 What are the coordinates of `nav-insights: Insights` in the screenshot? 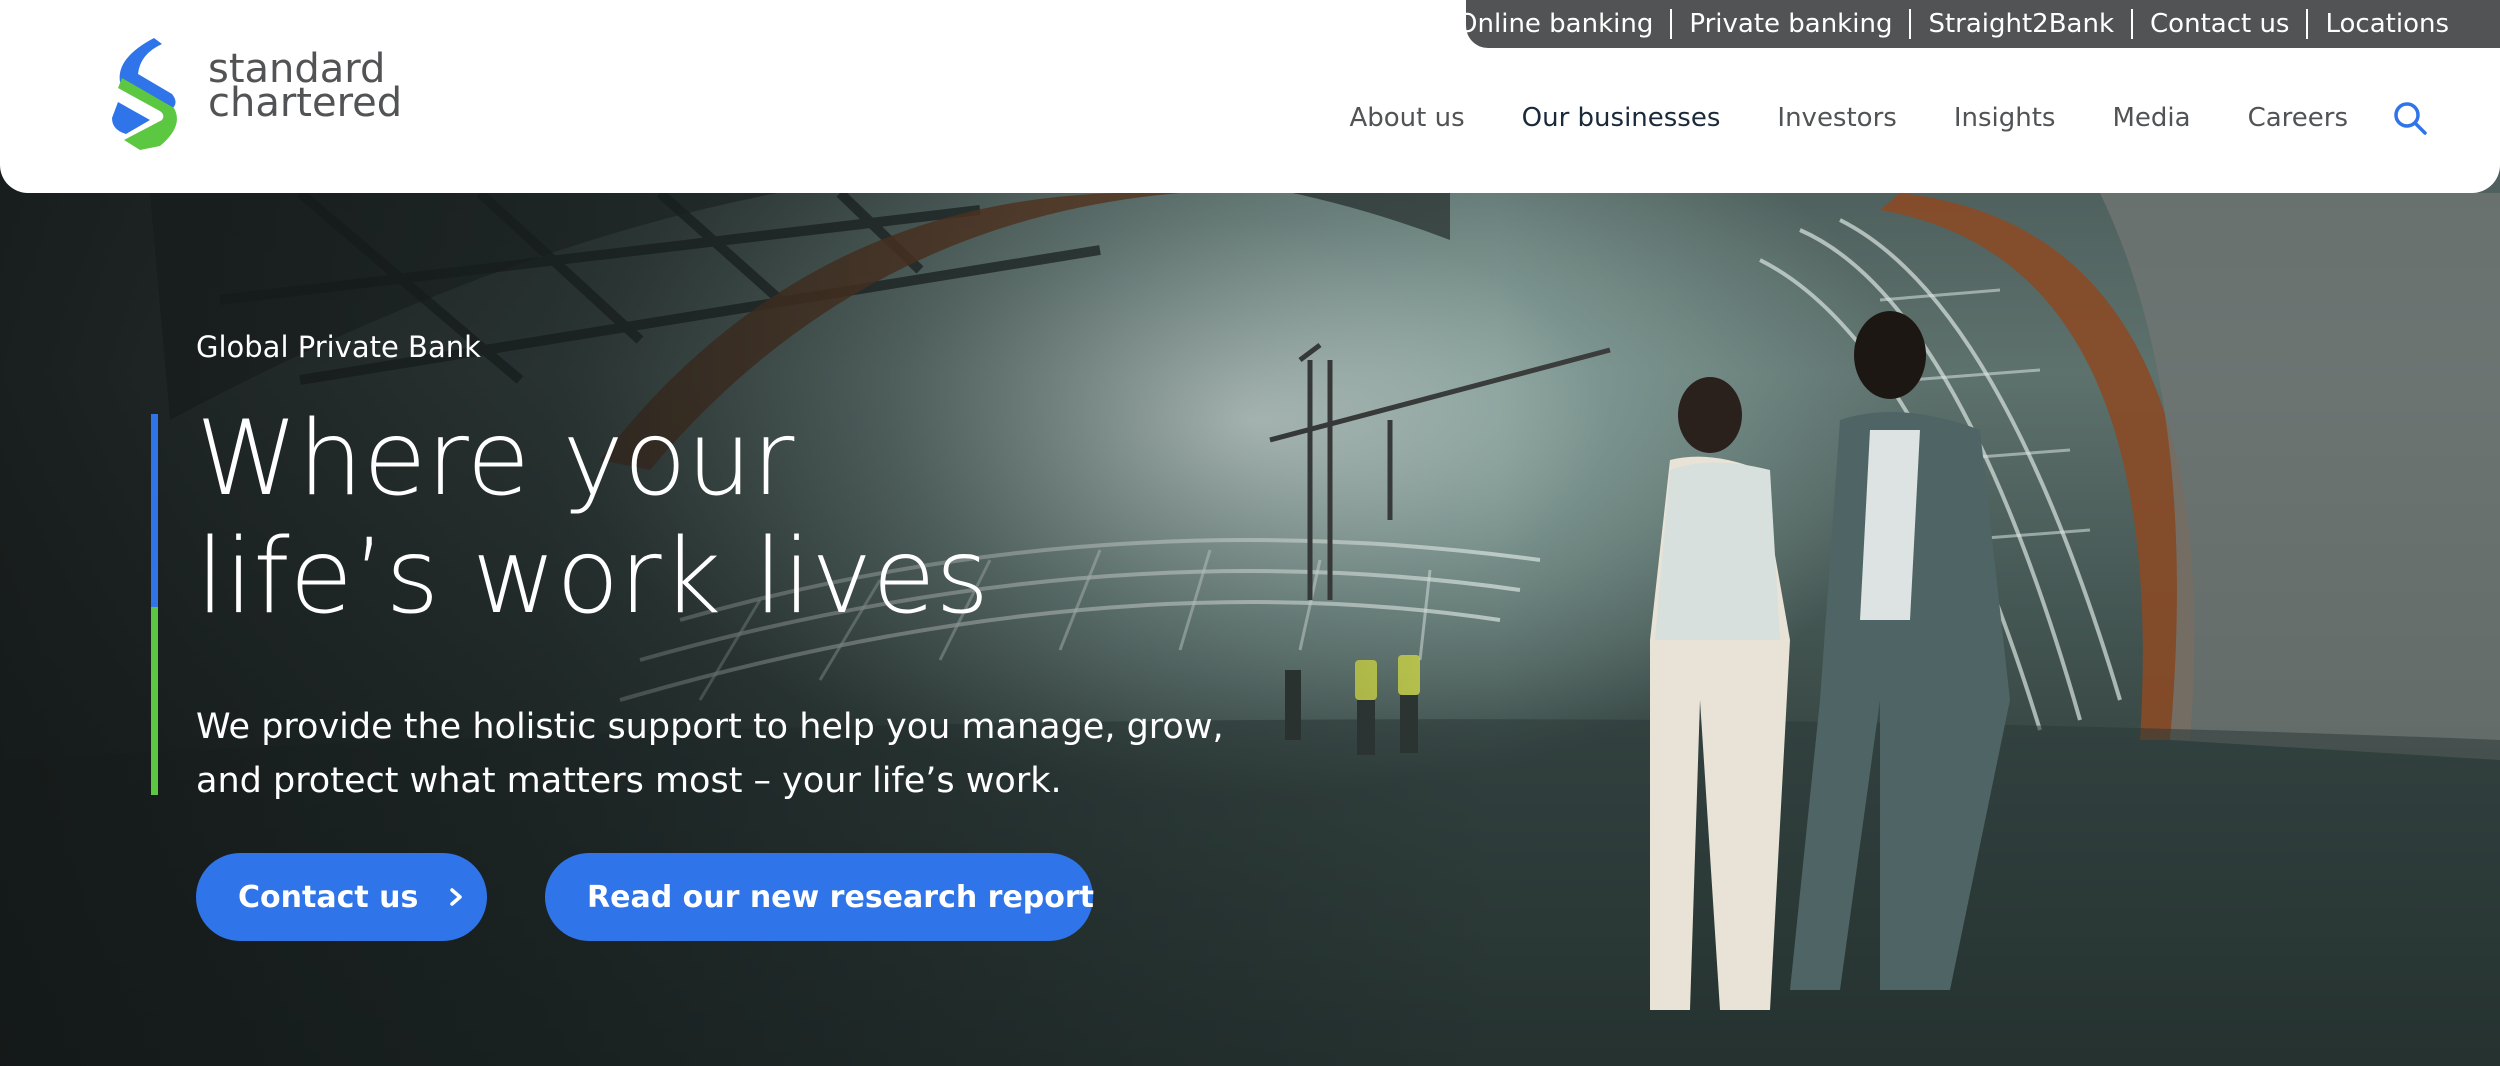 It's located at (2005, 118).